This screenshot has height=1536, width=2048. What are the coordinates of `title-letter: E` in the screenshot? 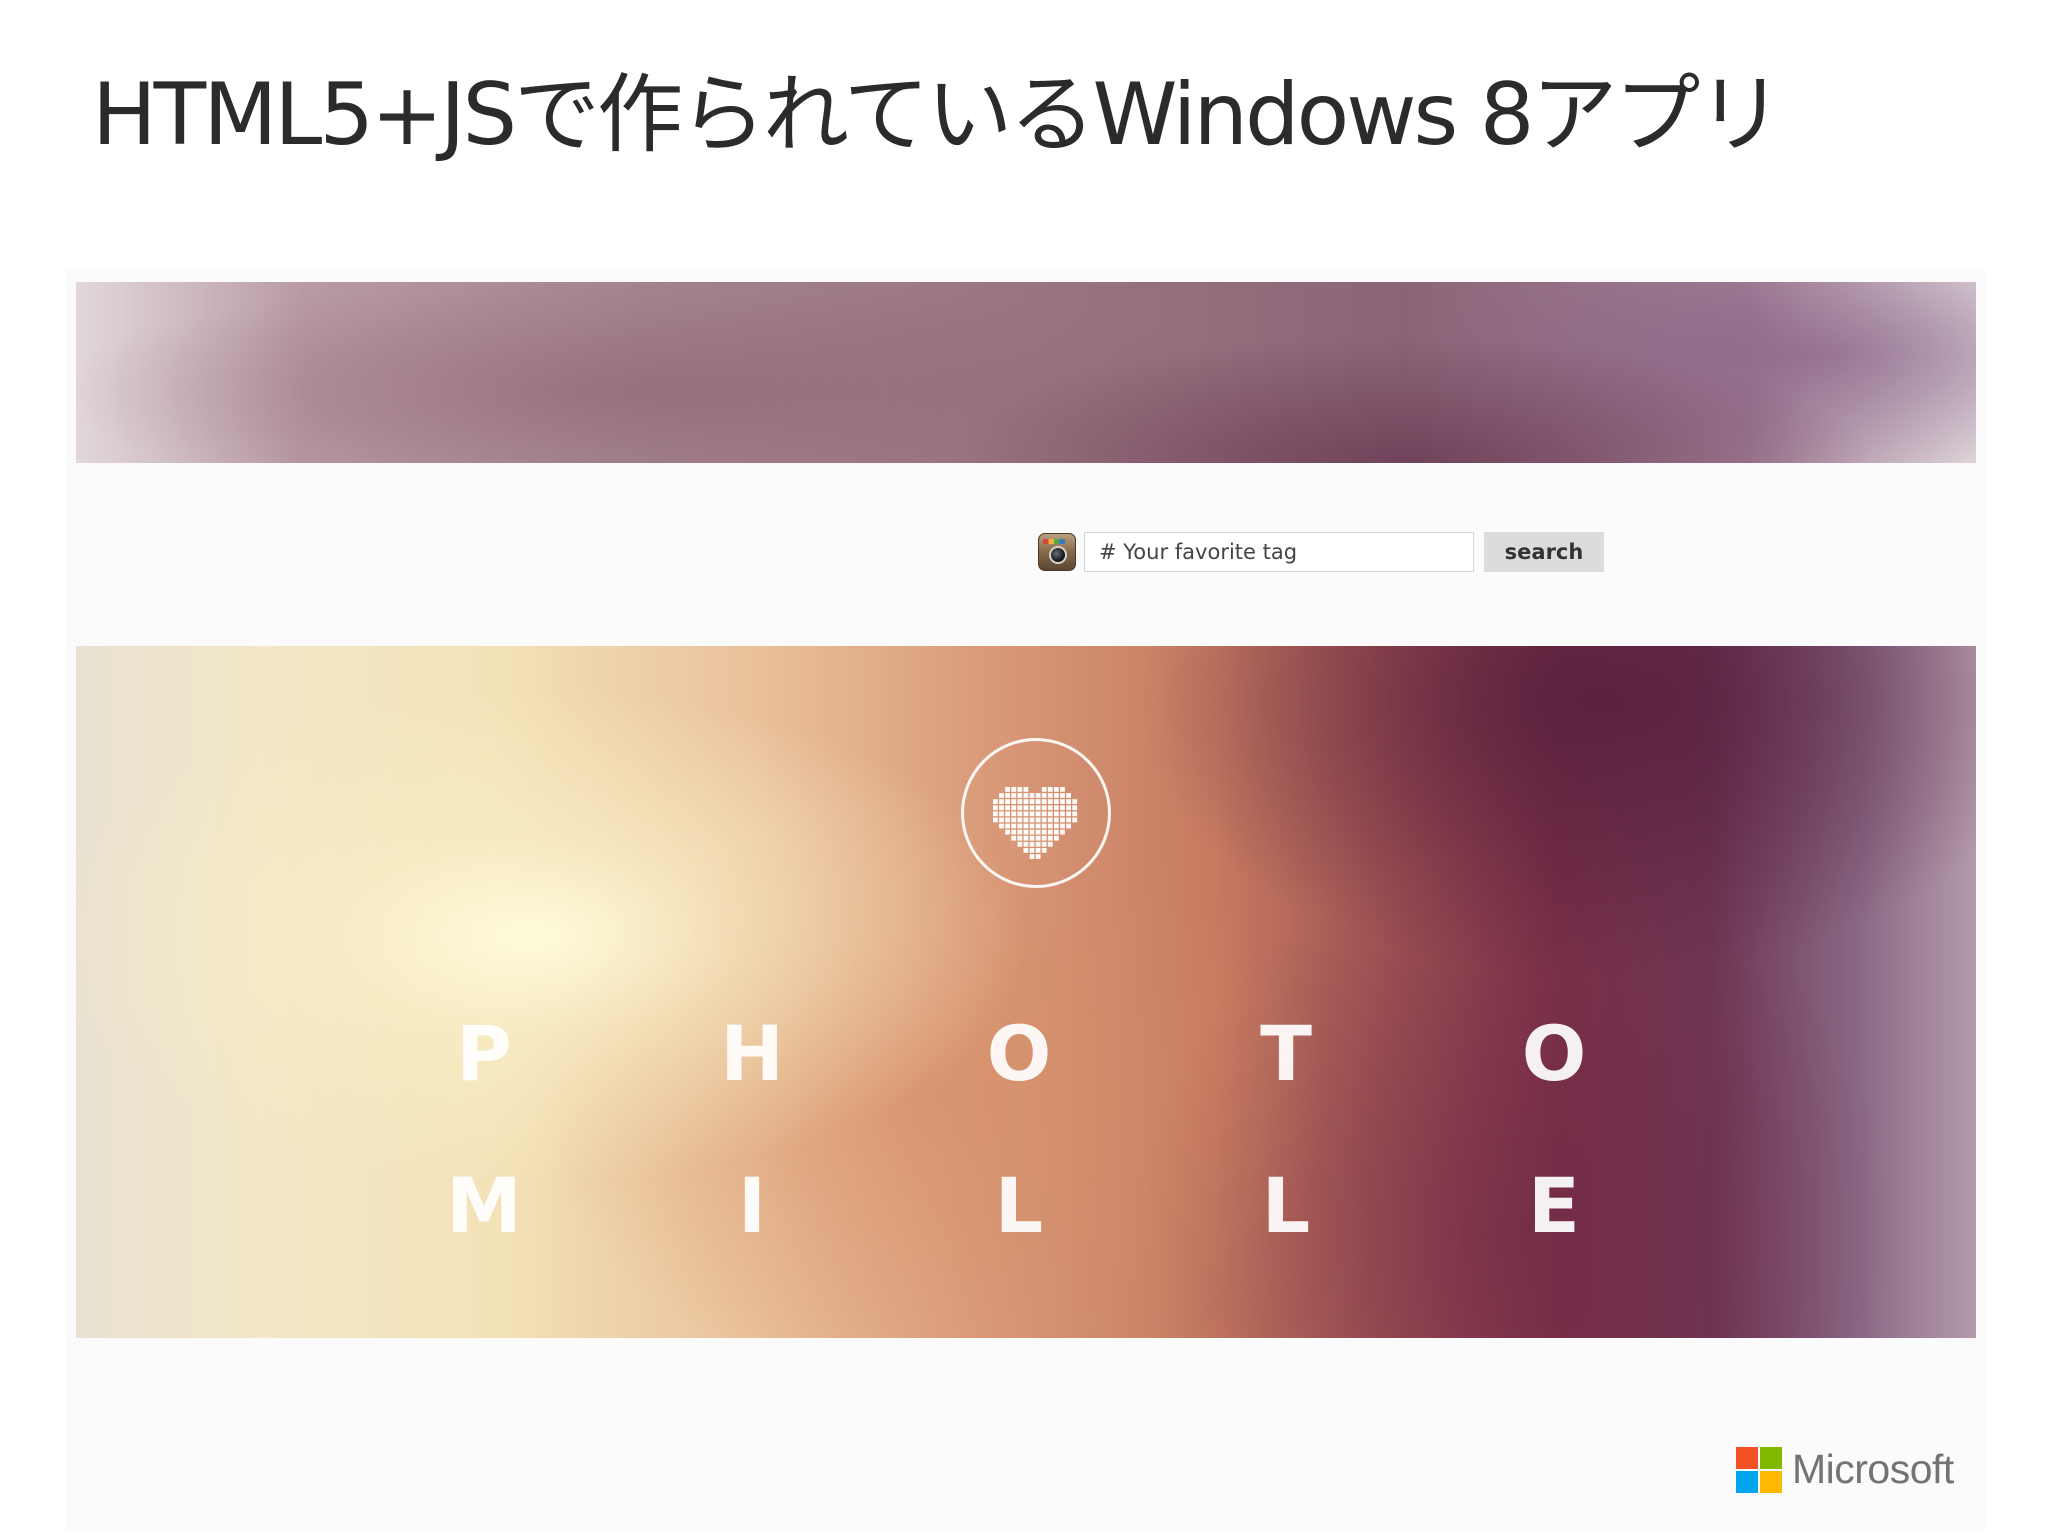 It's located at (1554, 1205).